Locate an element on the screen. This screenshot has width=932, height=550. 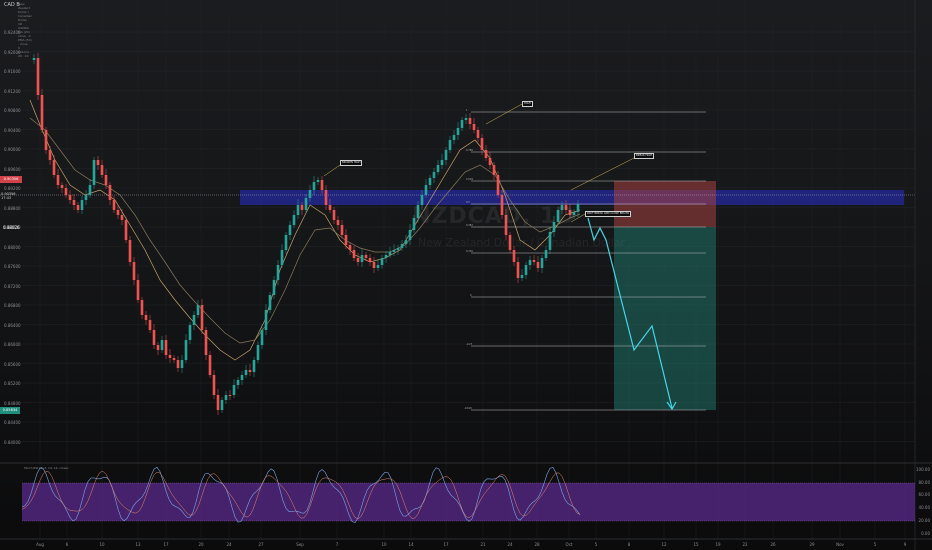
callout-broken-high: BROKEN HIGH is located at coordinates (351, 163).